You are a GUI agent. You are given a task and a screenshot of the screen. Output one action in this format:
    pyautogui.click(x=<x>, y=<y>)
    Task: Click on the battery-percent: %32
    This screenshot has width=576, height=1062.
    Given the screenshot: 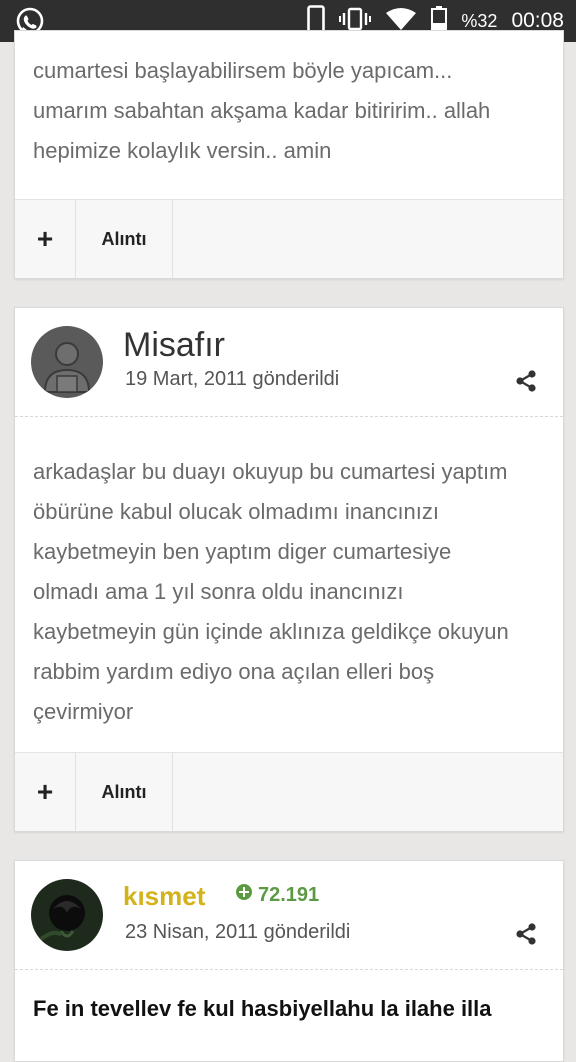 What is the action you would take?
    pyautogui.click(x=479, y=20)
    